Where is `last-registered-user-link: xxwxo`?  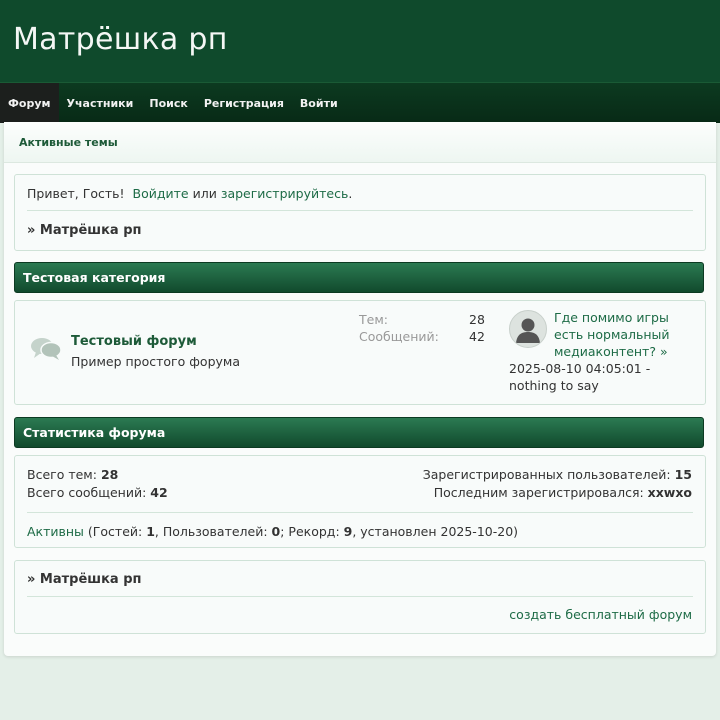
last-registered-user-link: xxwxo is located at coordinates (670, 492).